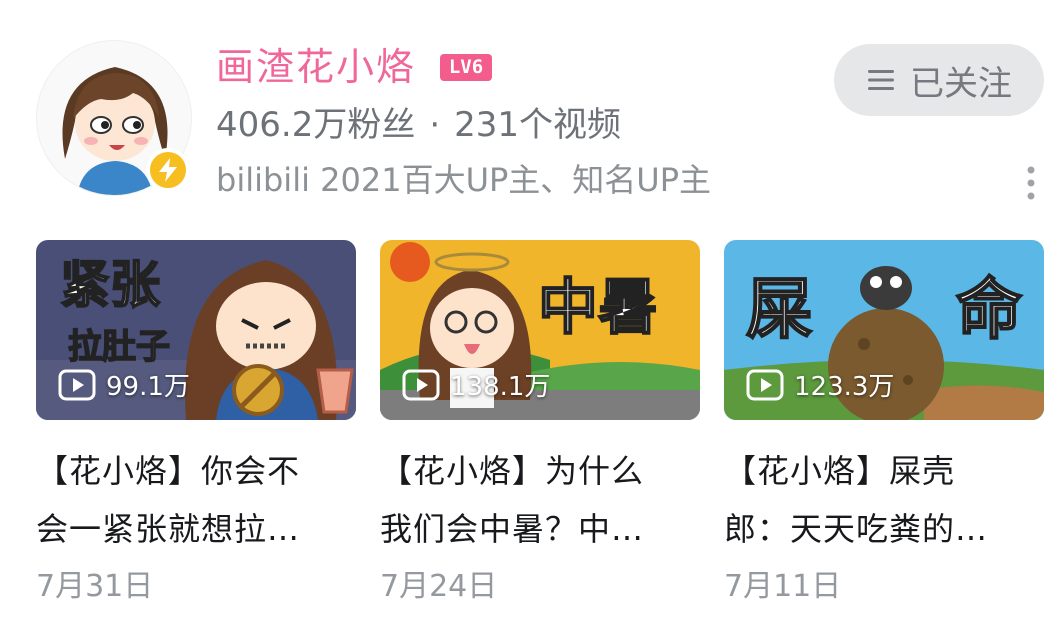 This screenshot has height=633, width=1064. Describe the element at coordinates (881, 80) in the screenshot. I see `menu-lines-icon` at that location.